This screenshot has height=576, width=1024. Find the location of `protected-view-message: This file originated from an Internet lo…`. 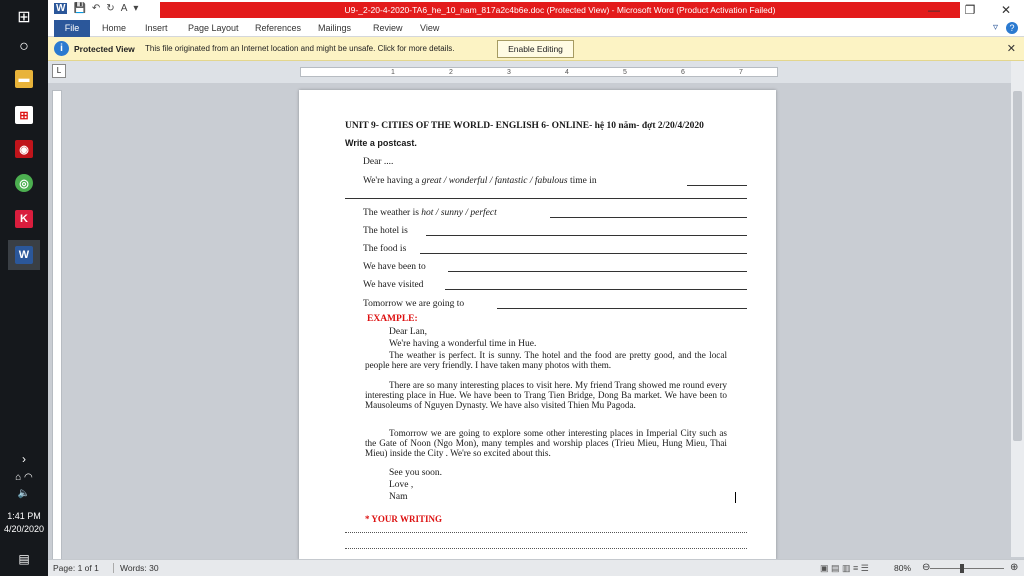

protected-view-message: This file originated from an Internet lo… is located at coordinates (300, 48).